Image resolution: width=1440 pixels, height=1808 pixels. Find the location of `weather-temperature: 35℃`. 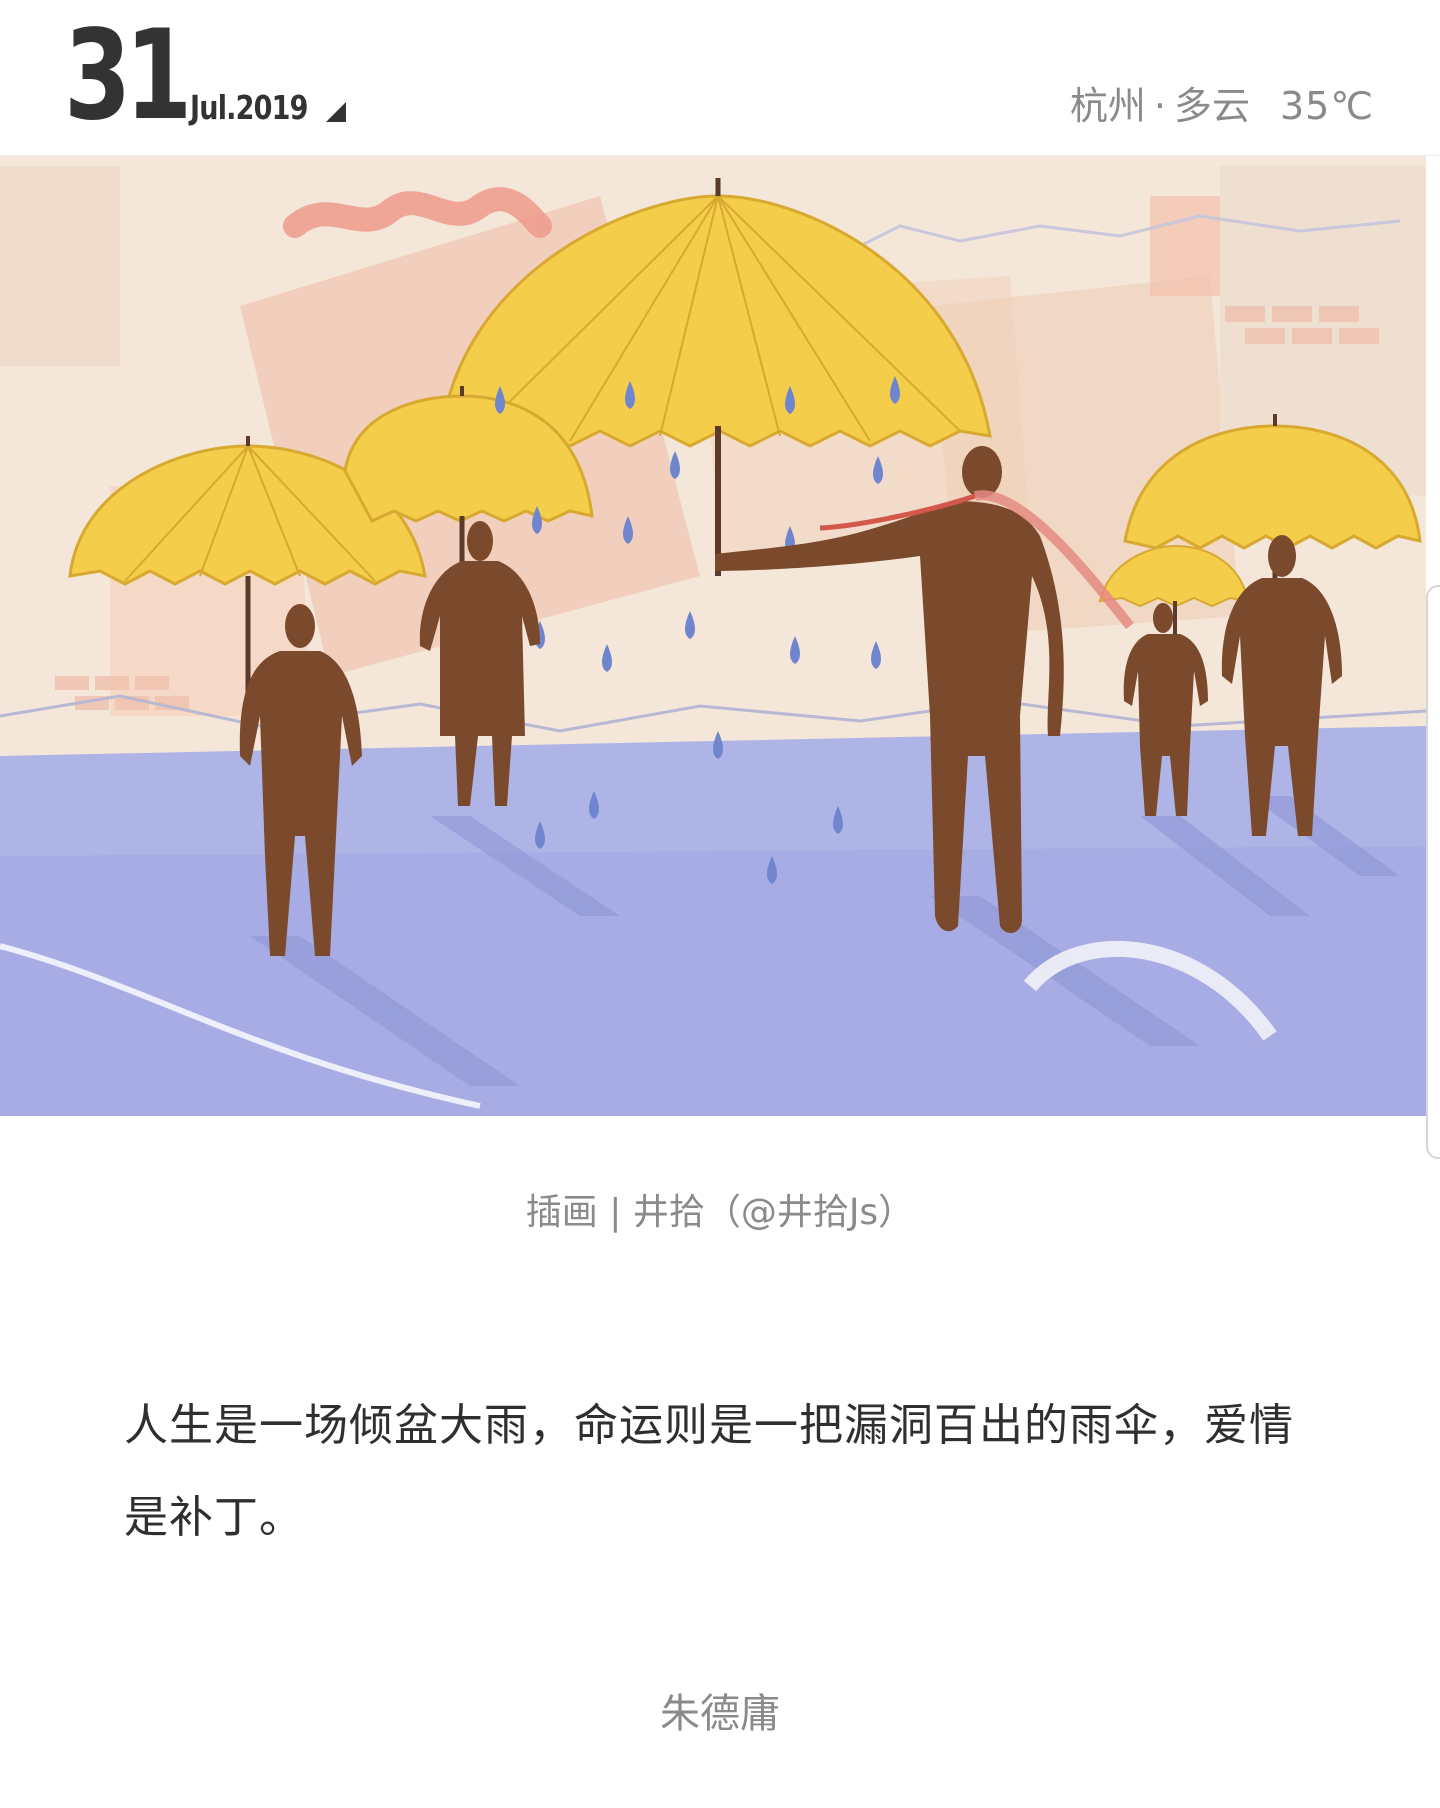

weather-temperature: 35℃ is located at coordinates (1326, 106).